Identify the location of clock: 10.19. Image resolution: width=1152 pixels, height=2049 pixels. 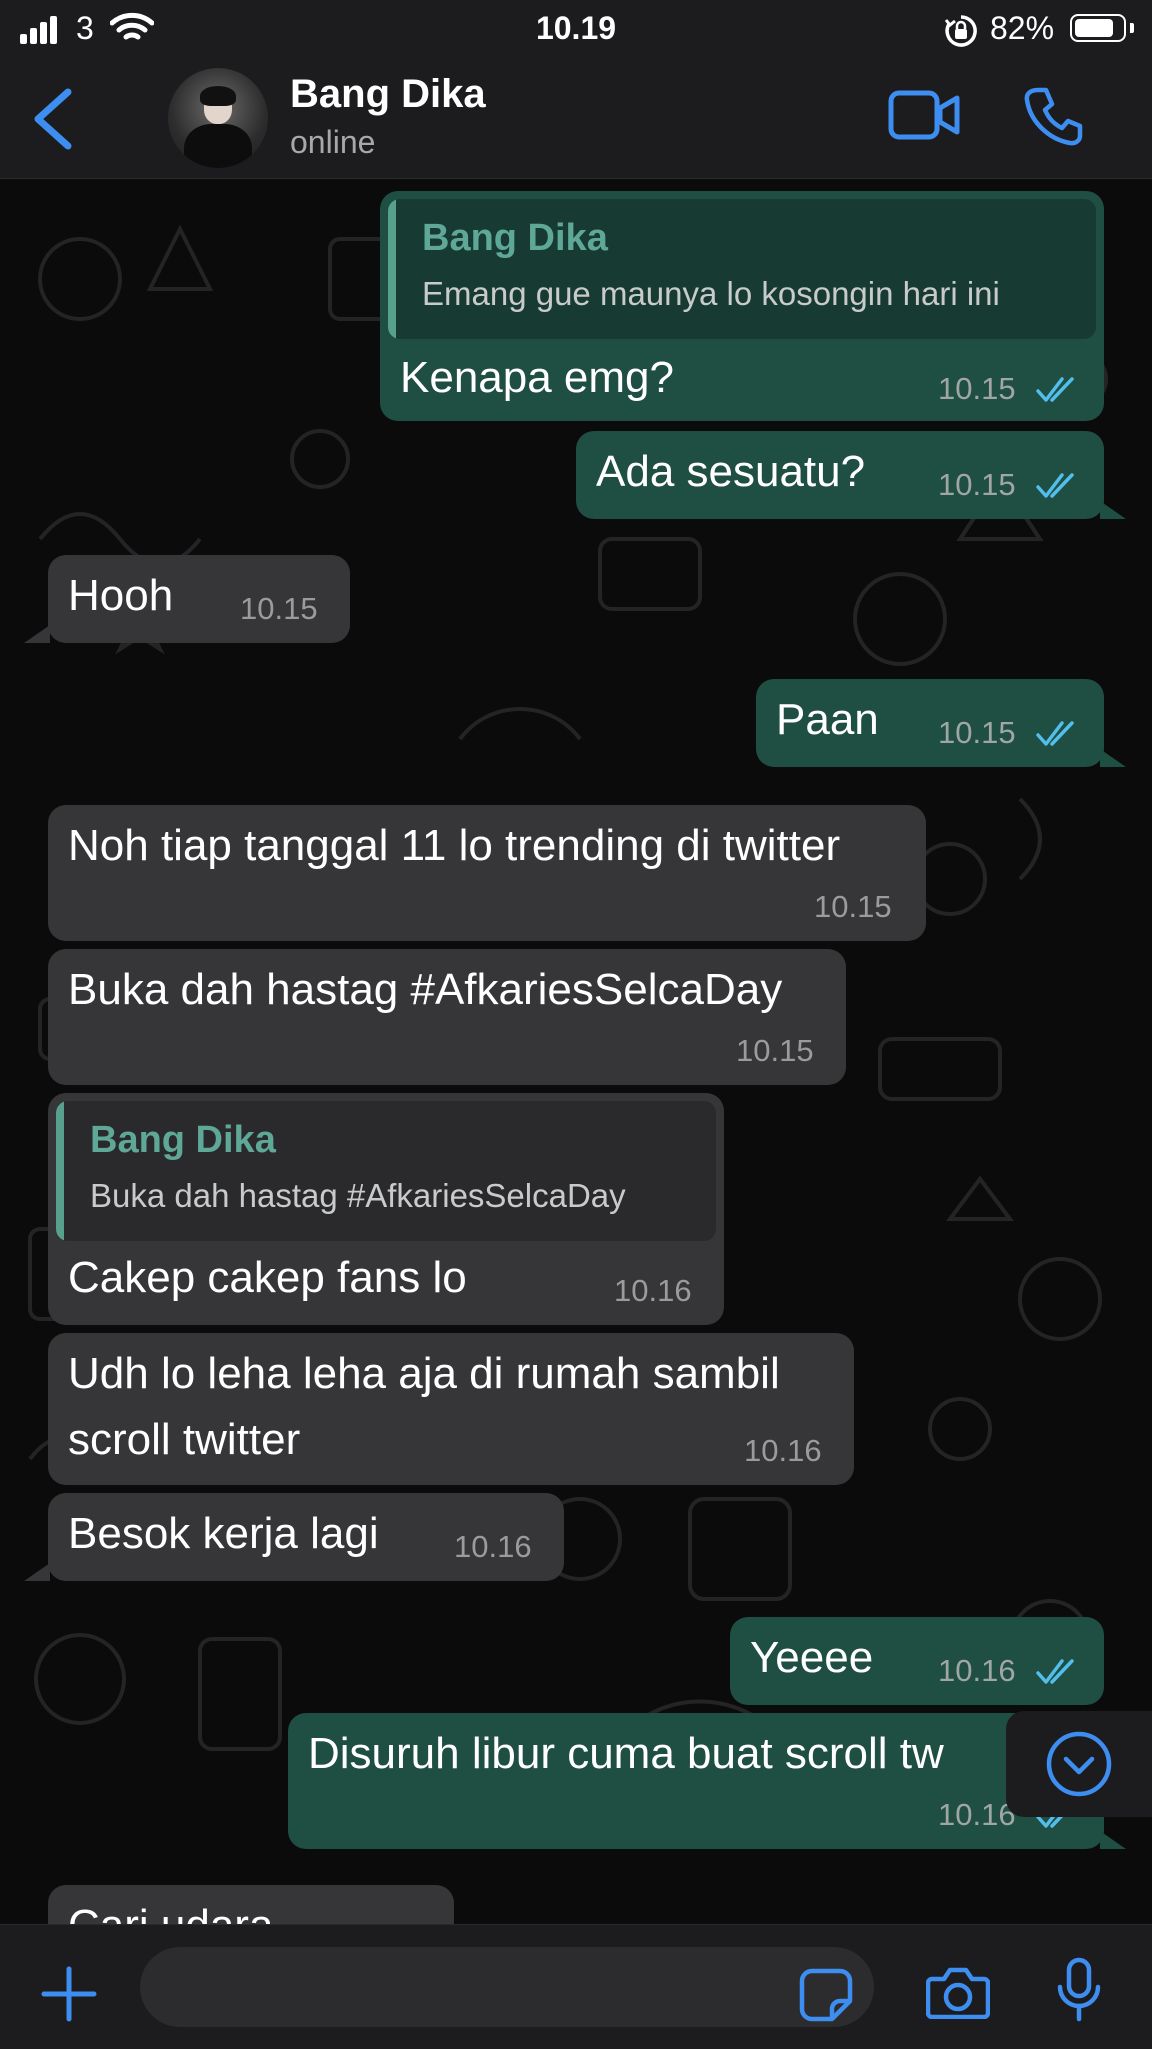
(576, 28).